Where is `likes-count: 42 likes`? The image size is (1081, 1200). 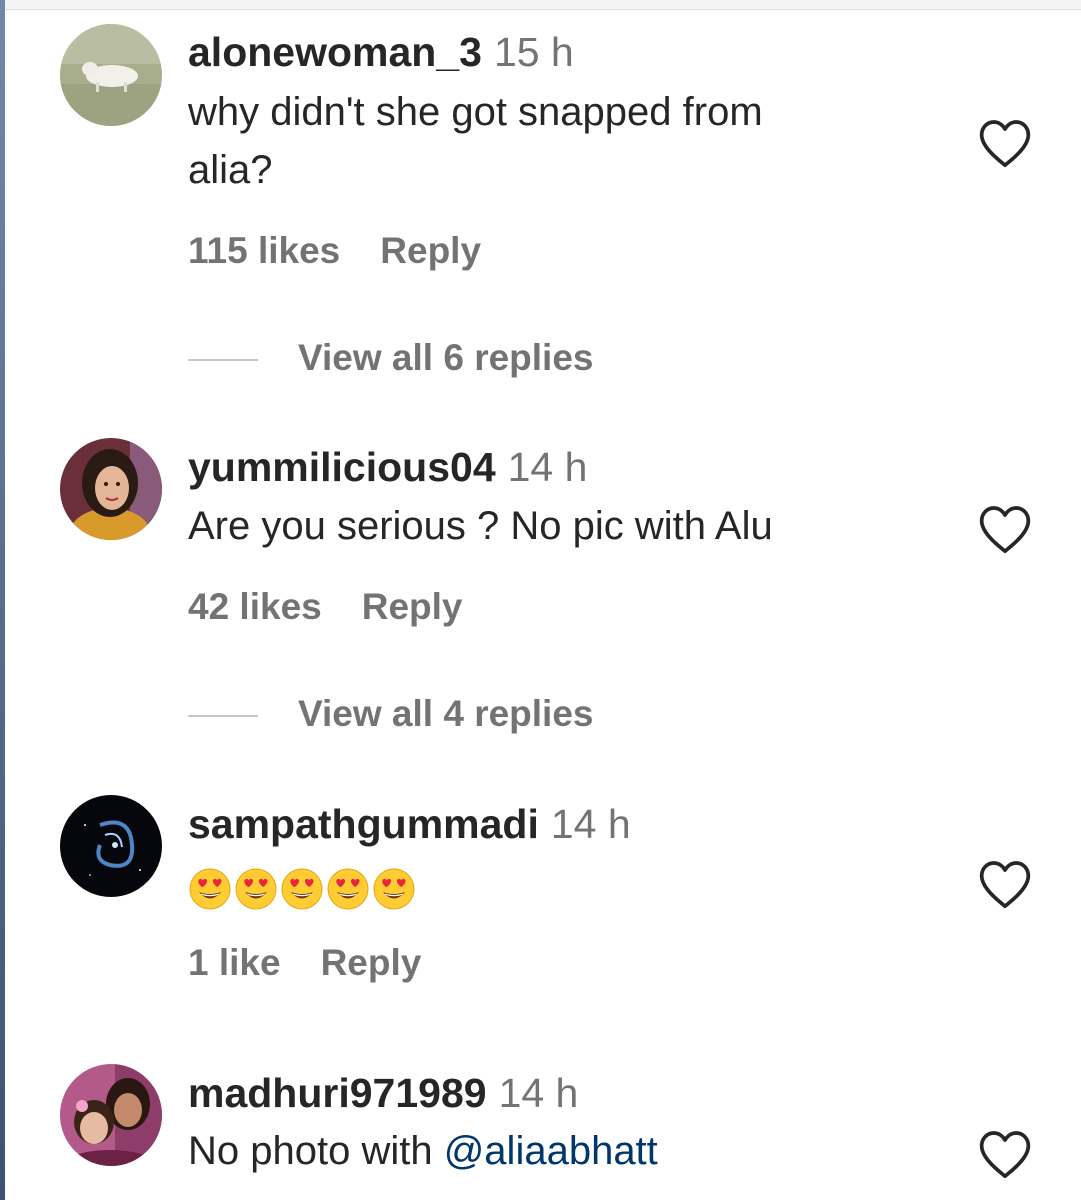
likes-count: 42 likes is located at coordinates (255, 606).